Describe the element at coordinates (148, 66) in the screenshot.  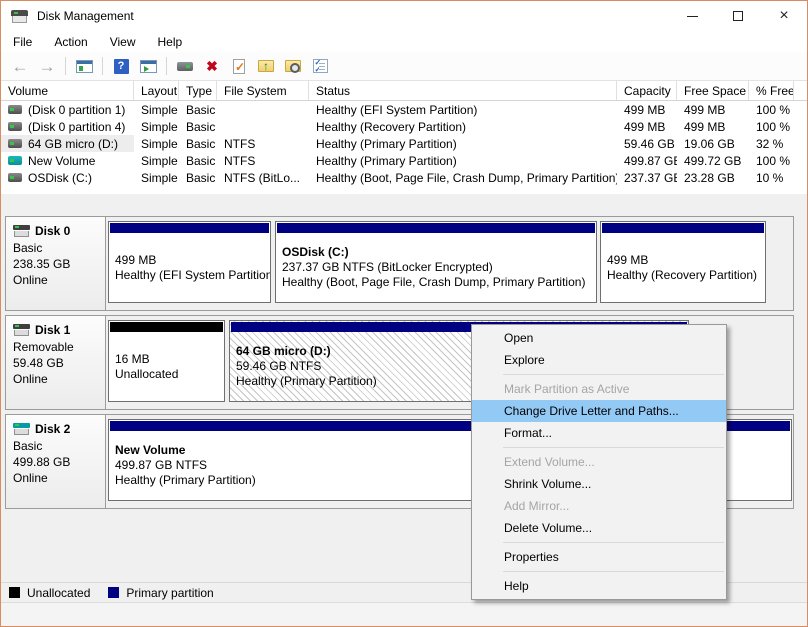
I see `show-action-pane-button` at that location.